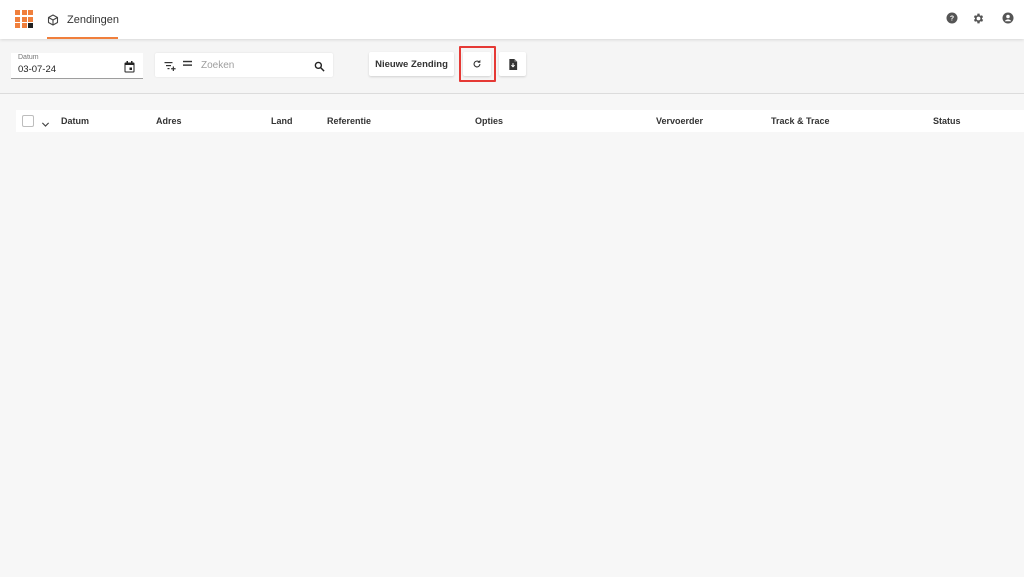 Image resolution: width=1024 pixels, height=577 pixels. I want to click on toolbar: Datum 03-07-24 Nieuwe Zending, so click(512, 66).